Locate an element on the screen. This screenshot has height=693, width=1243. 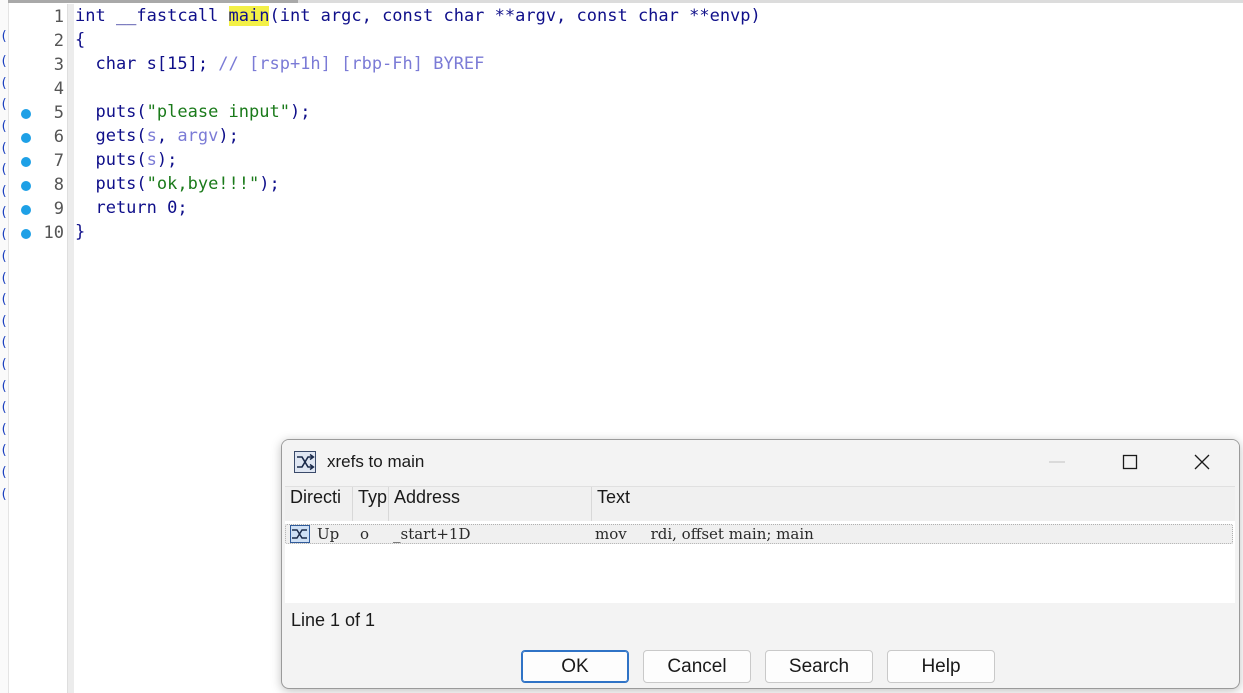
list-header: Directi Typ Address Text is located at coordinates (760, 504).